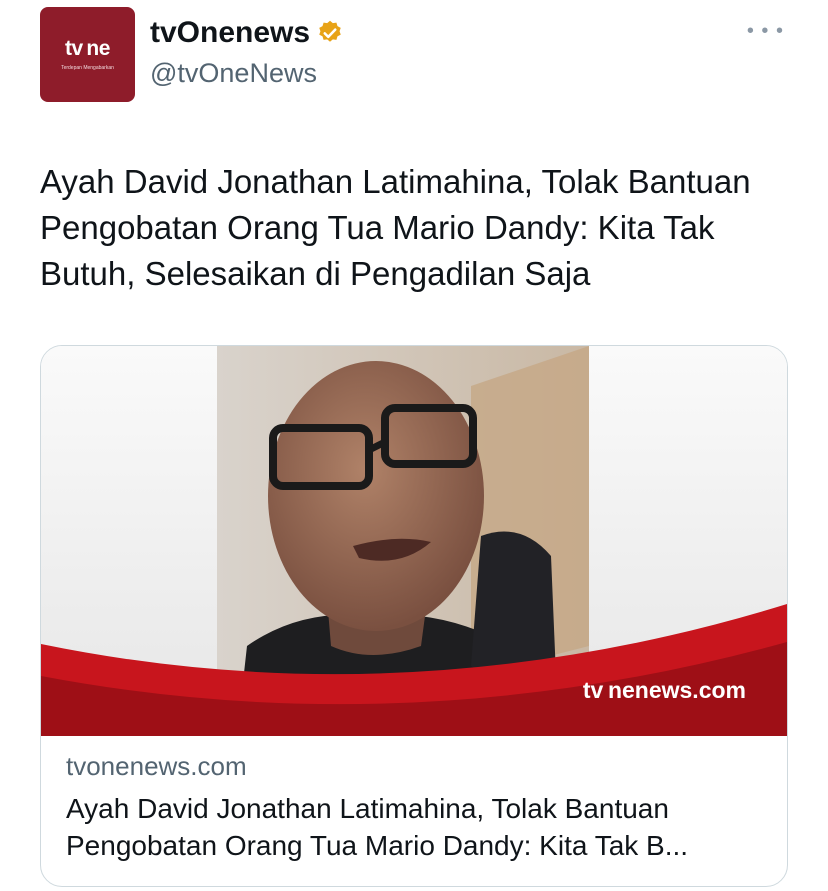 This screenshot has width=828, height=891. Describe the element at coordinates (233, 73) in the screenshot. I see `handle: @tvOneNews` at that location.